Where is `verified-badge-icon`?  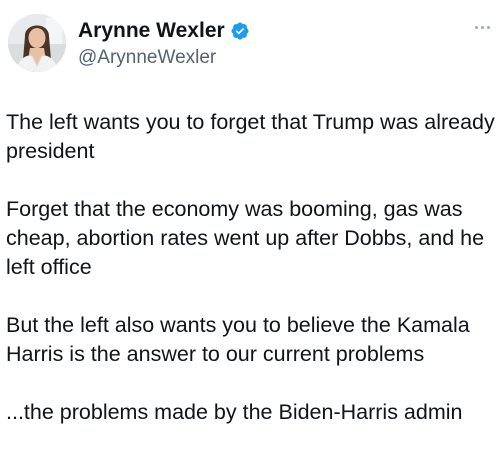 verified-badge-icon is located at coordinates (240, 31).